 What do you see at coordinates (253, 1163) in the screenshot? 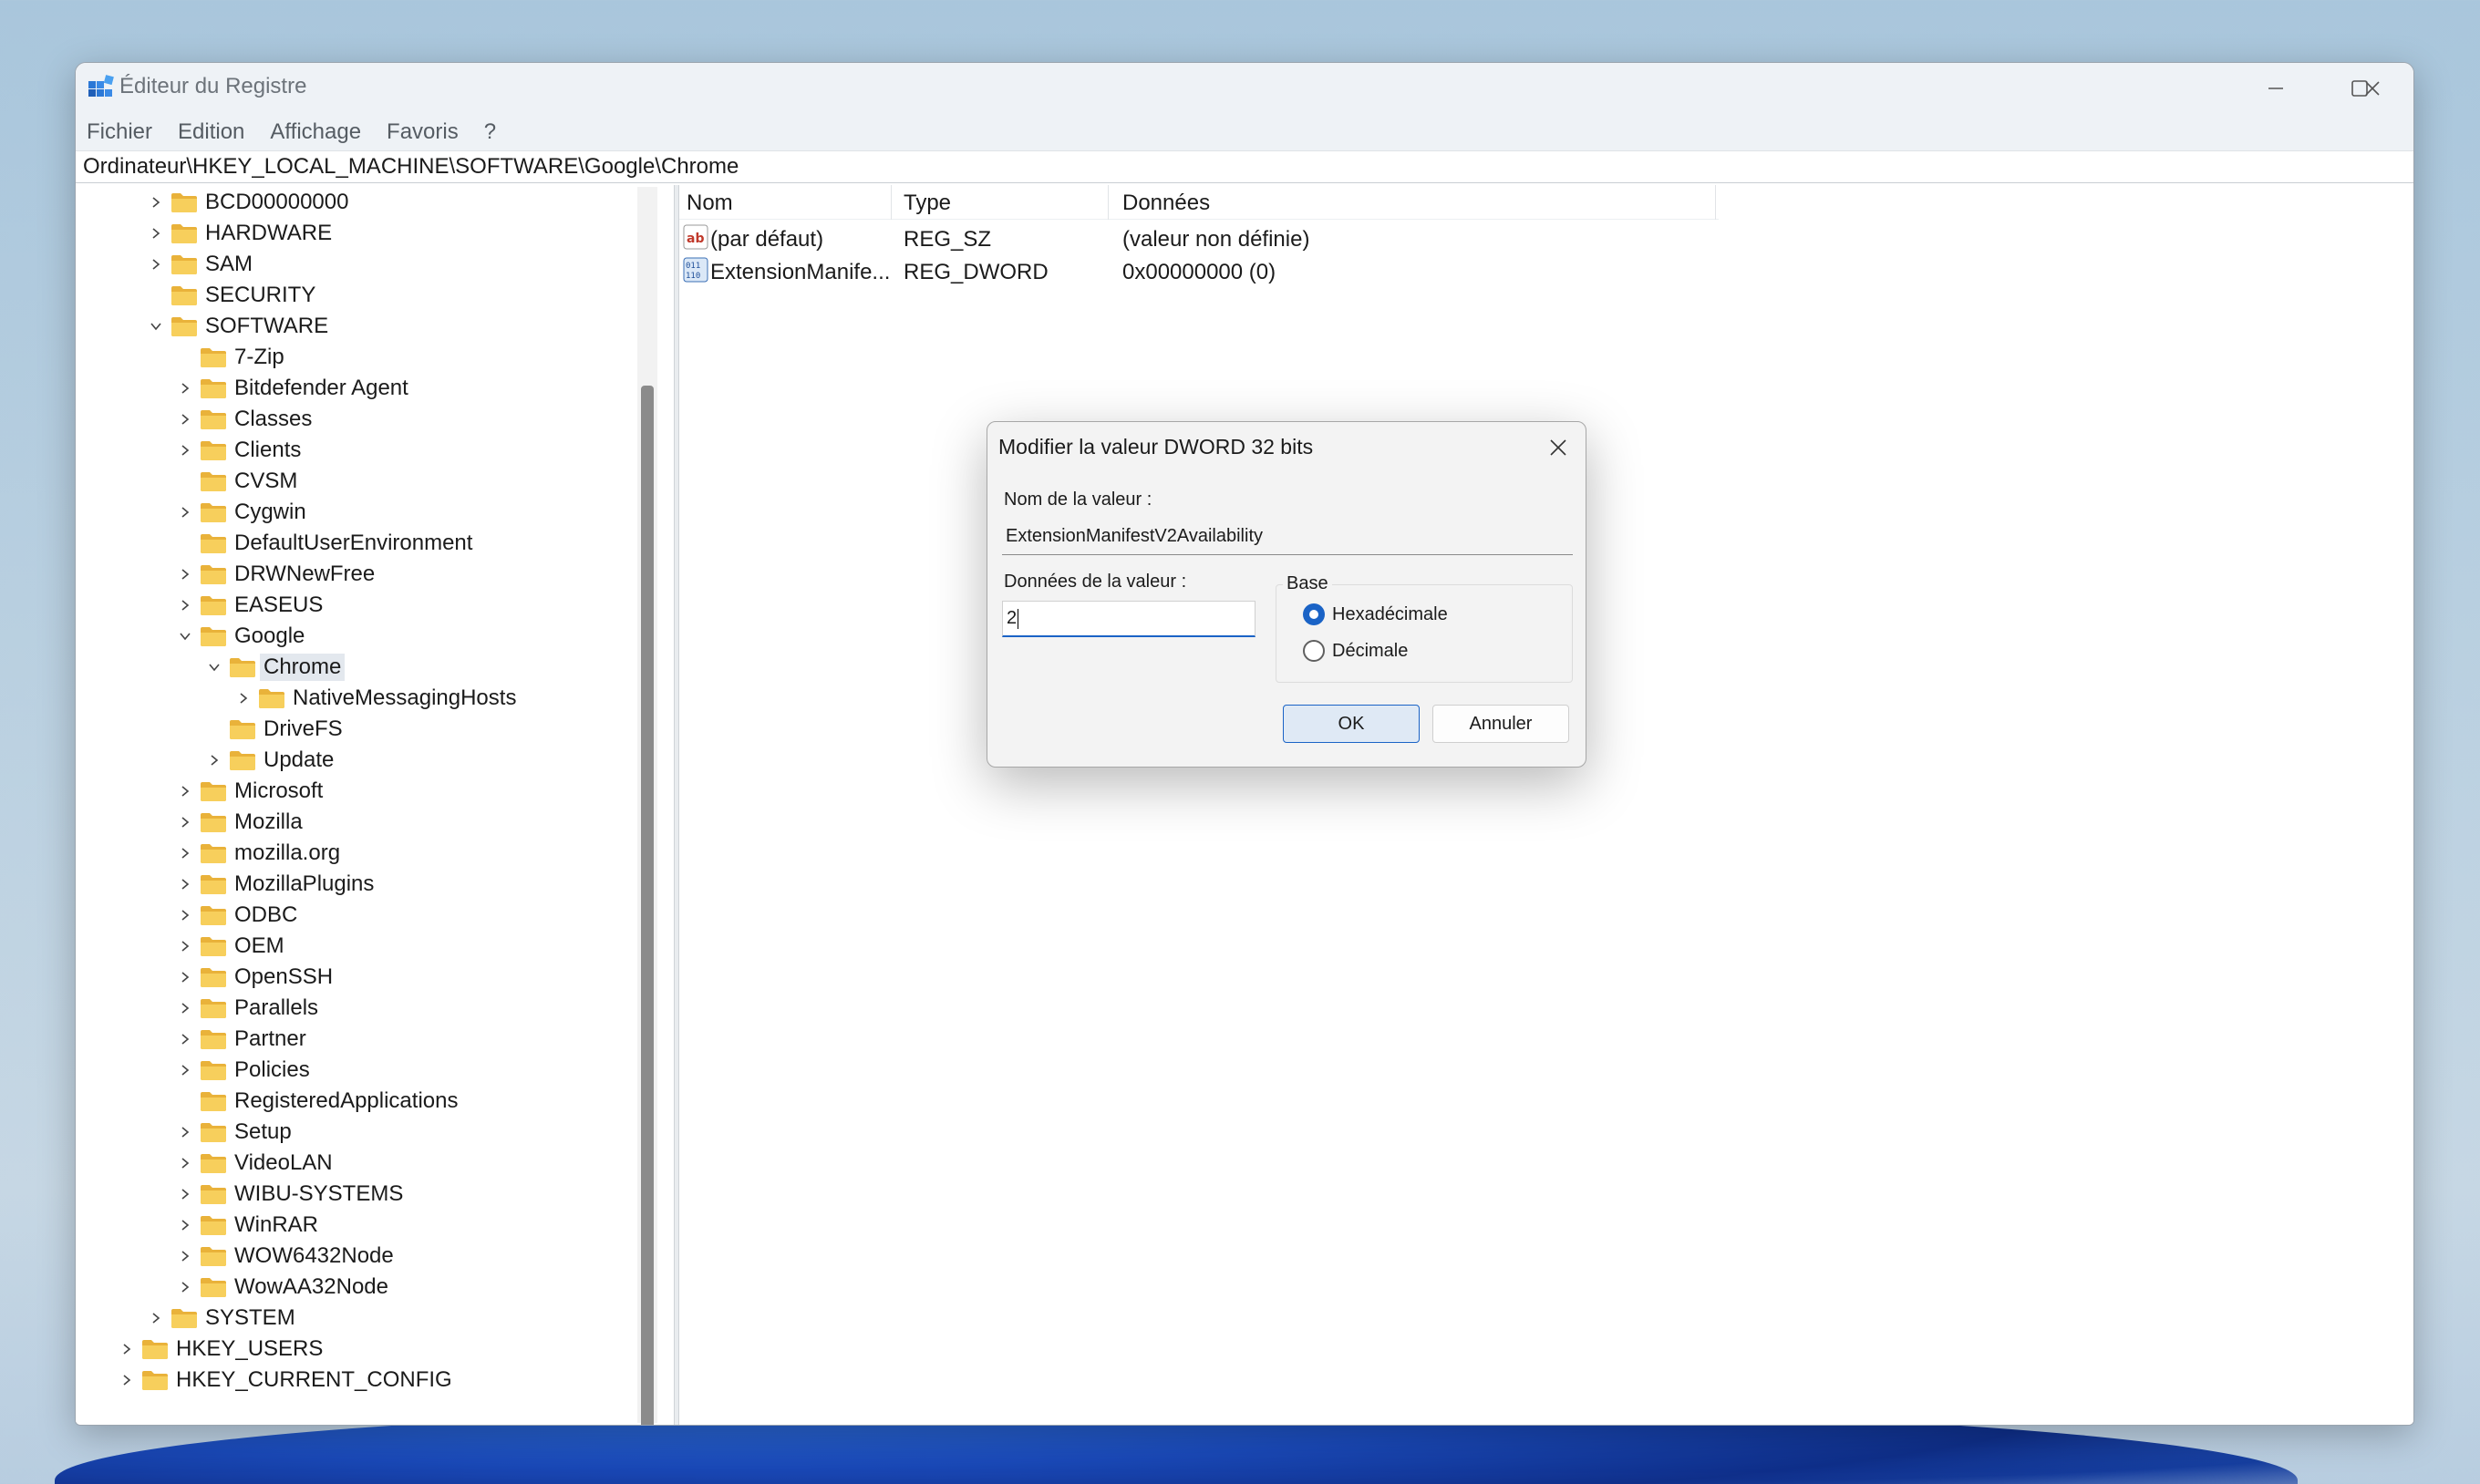
I see `tree-item: VideoLAN` at bounding box center [253, 1163].